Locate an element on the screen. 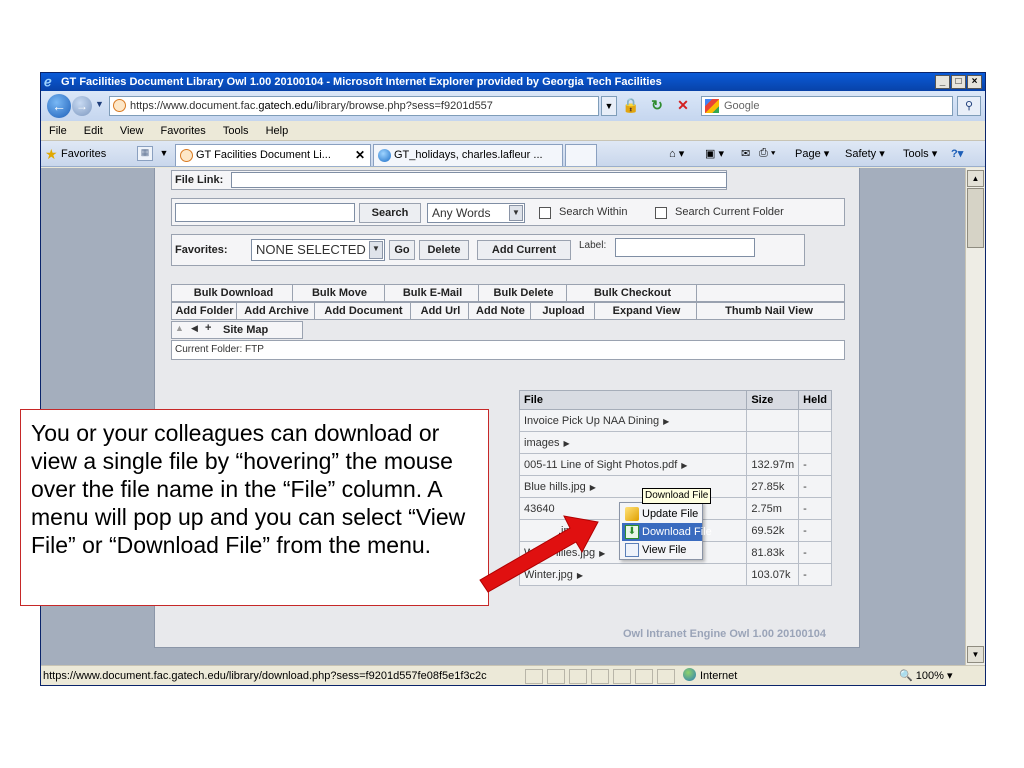 This screenshot has height=768, width=1024. search-text-input is located at coordinates (265, 212).